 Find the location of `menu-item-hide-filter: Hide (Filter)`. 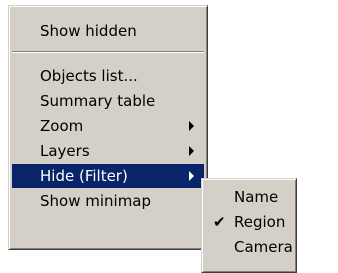

menu-item-hide-filter: Hide (Filter) is located at coordinates (108, 176).